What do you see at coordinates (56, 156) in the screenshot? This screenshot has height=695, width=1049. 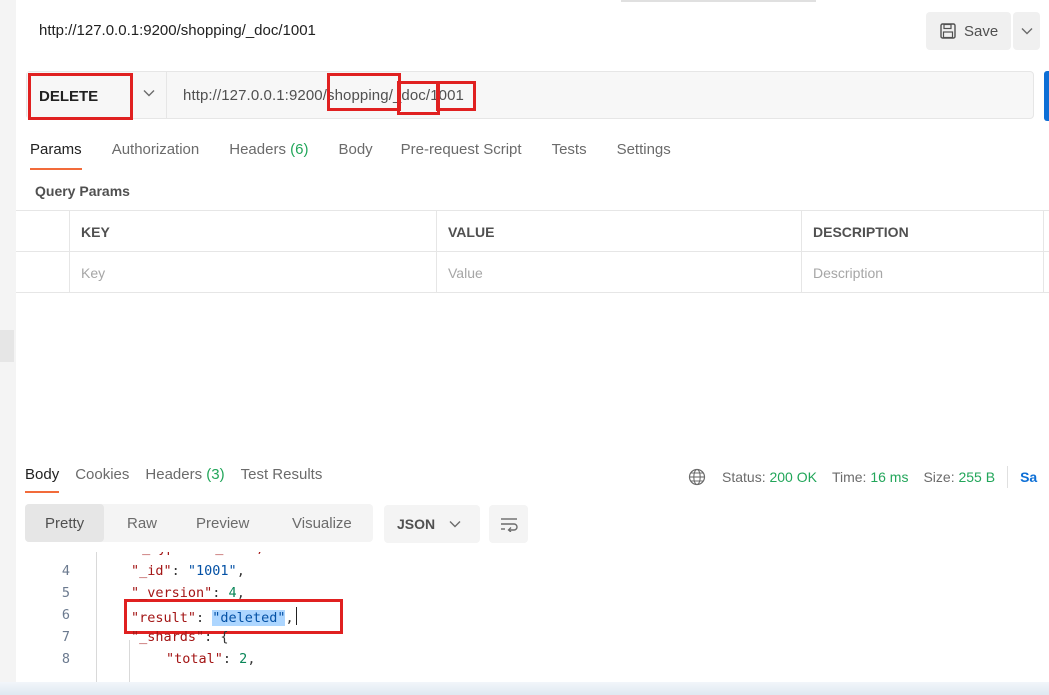 I see `tab-params: Params` at bounding box center [56, 156].